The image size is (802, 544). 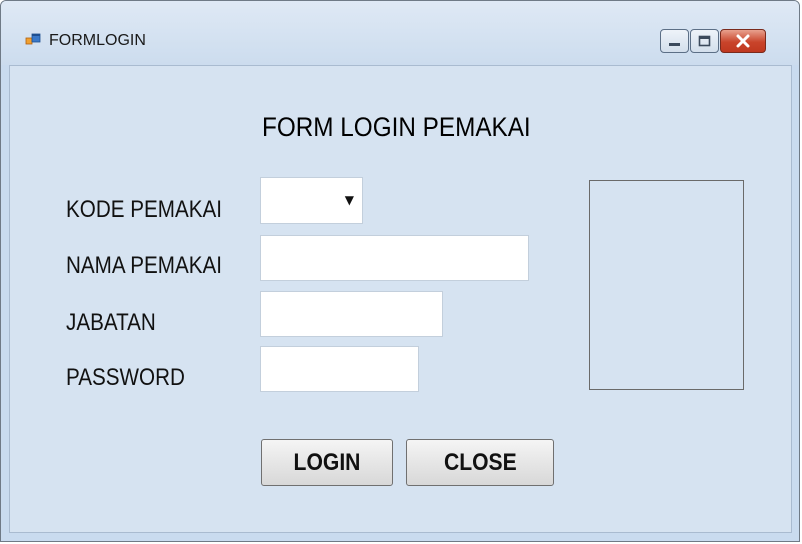 I want to click on window-title: FORMLOGIN, so click(x=97, y=40).